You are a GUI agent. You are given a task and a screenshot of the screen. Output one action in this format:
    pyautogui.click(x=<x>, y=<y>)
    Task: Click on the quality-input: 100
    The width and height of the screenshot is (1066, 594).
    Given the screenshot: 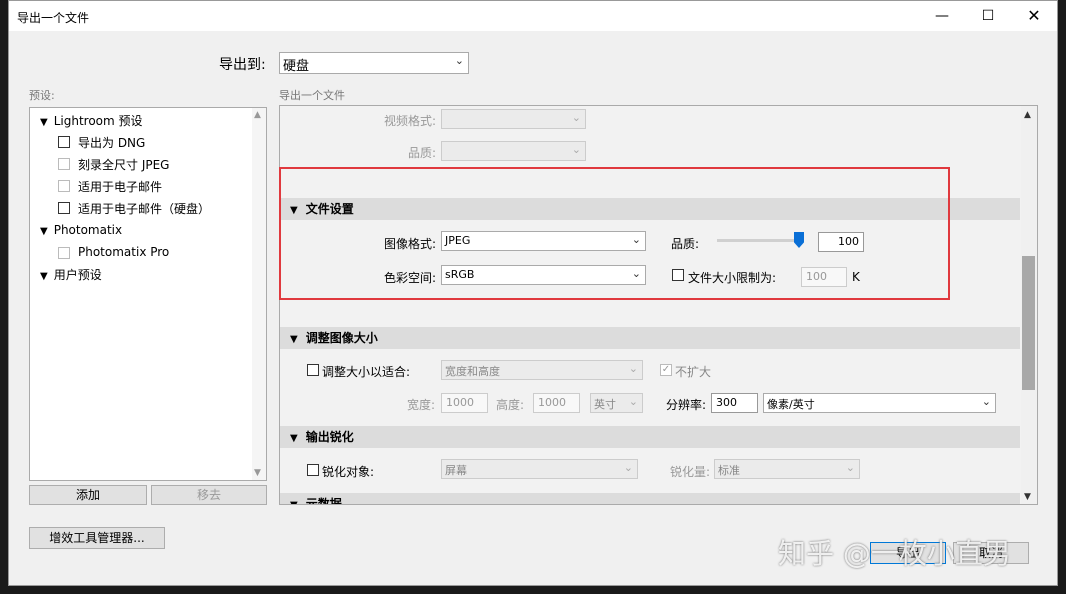 What is the action you would take?
    pyautogui.click(x=841, y=242)
    